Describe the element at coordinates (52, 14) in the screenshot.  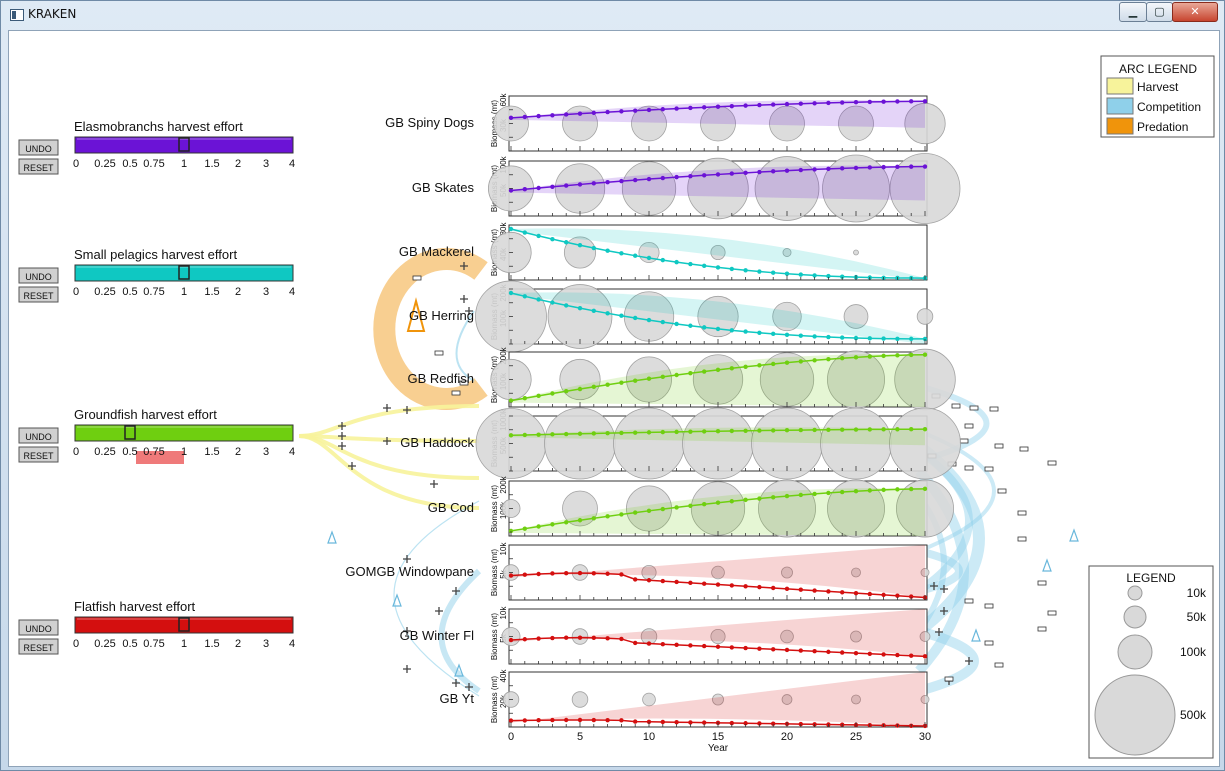
I see `window-title: KRAKEN` at that location.